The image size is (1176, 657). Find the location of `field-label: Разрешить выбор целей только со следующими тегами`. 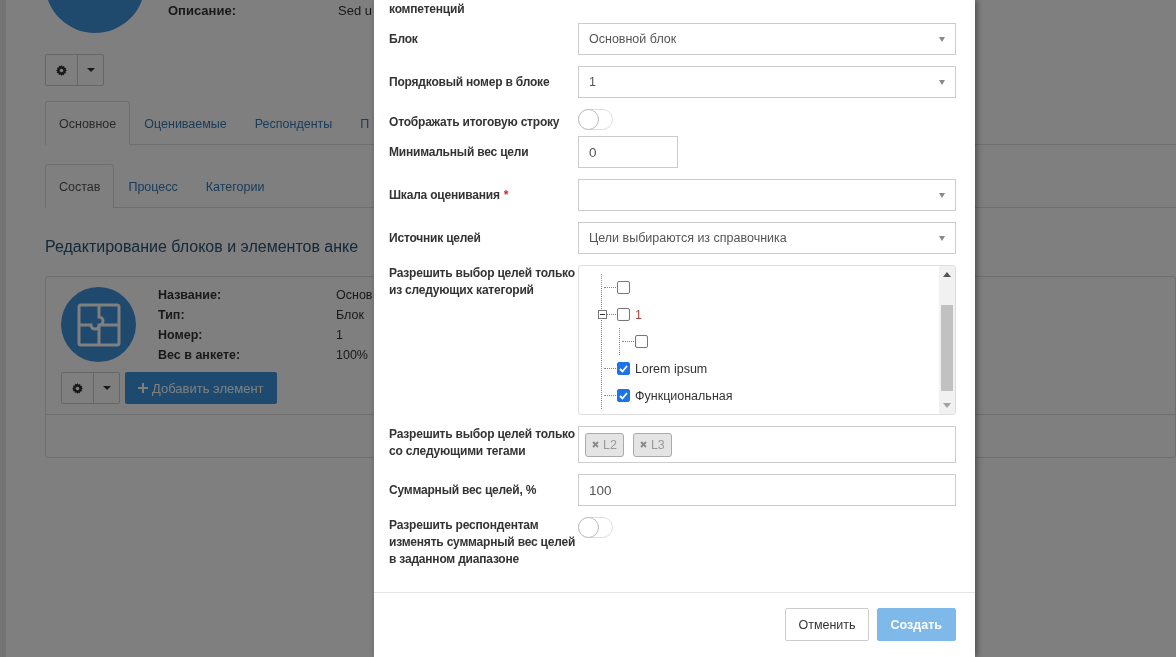

field-label: Разрешить выбор целей только со следующими тегами is located at coordinates (482, 442).